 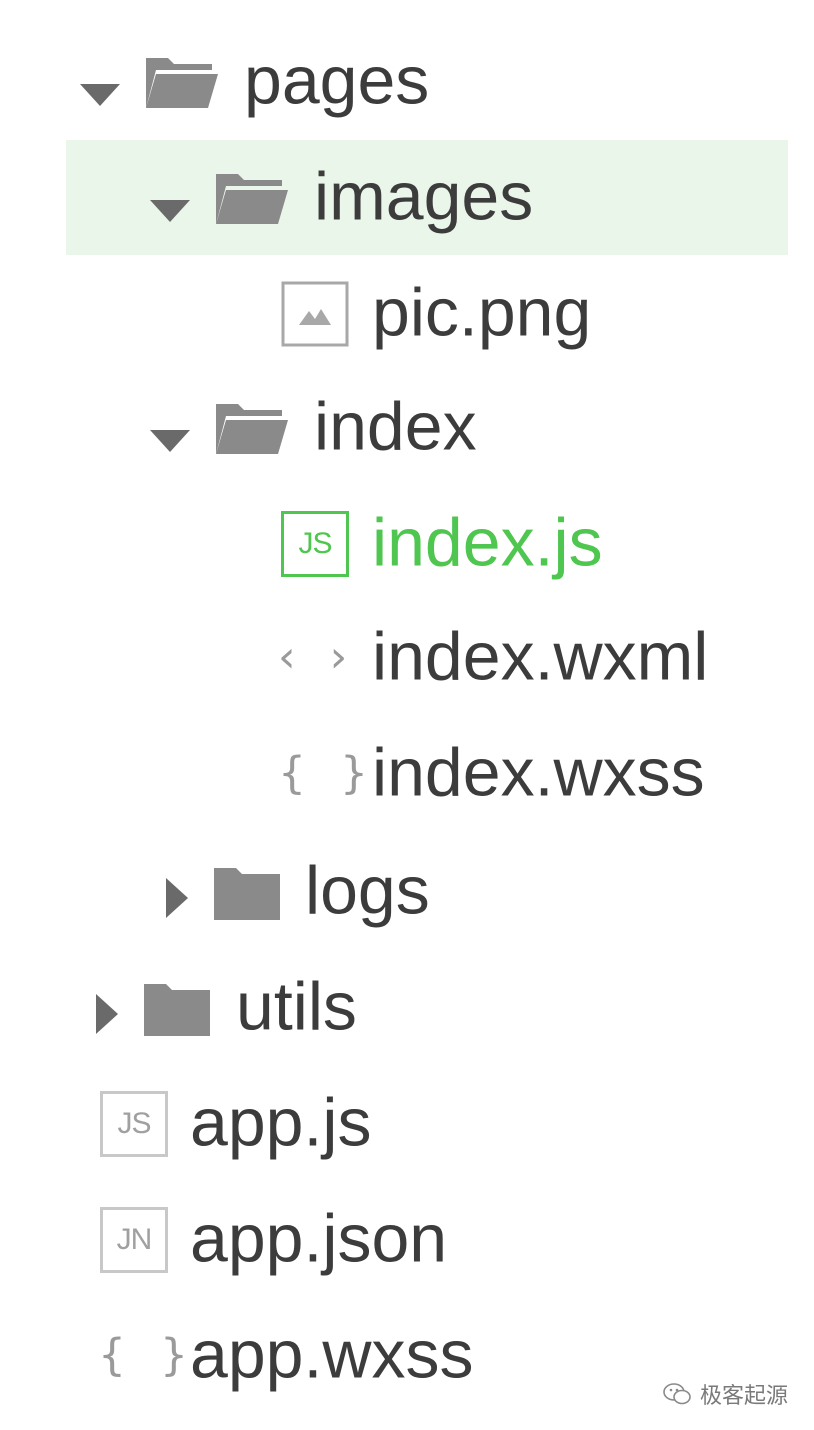 I want to click on tree-item-label: index, so click(x=395, y=426).